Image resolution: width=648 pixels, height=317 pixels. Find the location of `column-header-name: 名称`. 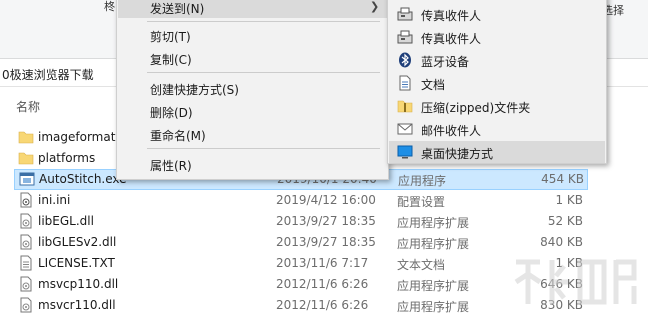

column-header-name: 名称 is located at coordinates (28, 106).